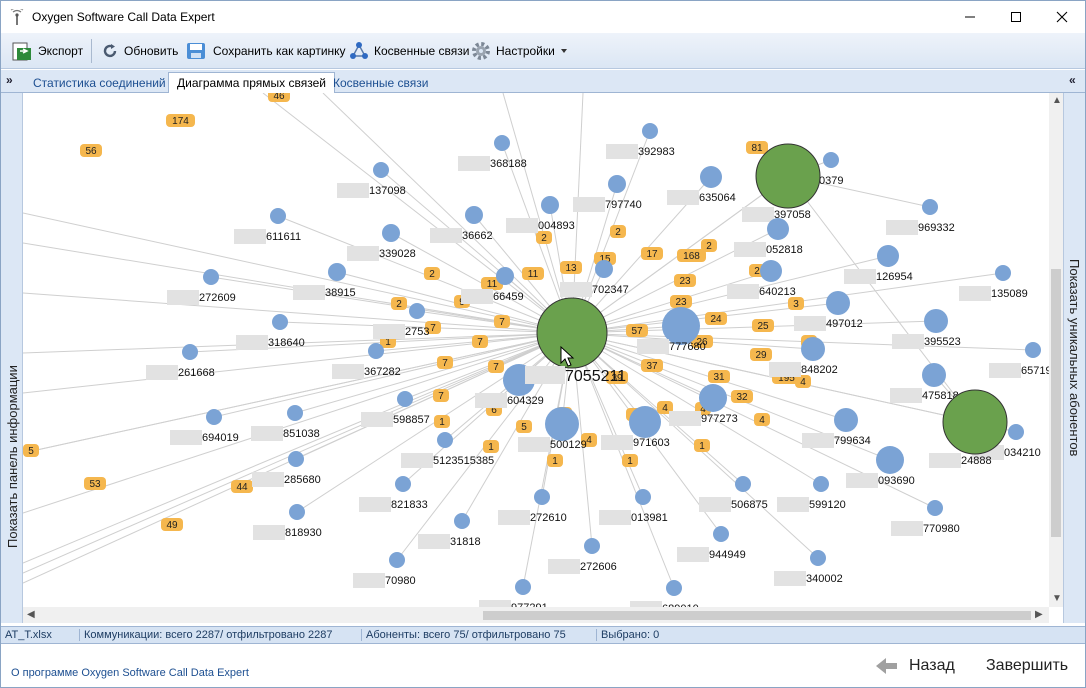 This screenshot has height=688, width=1086. Describe the element at coordinates (993, 283) in the screenshot. I see `subscriber-node: 135089` at that location.